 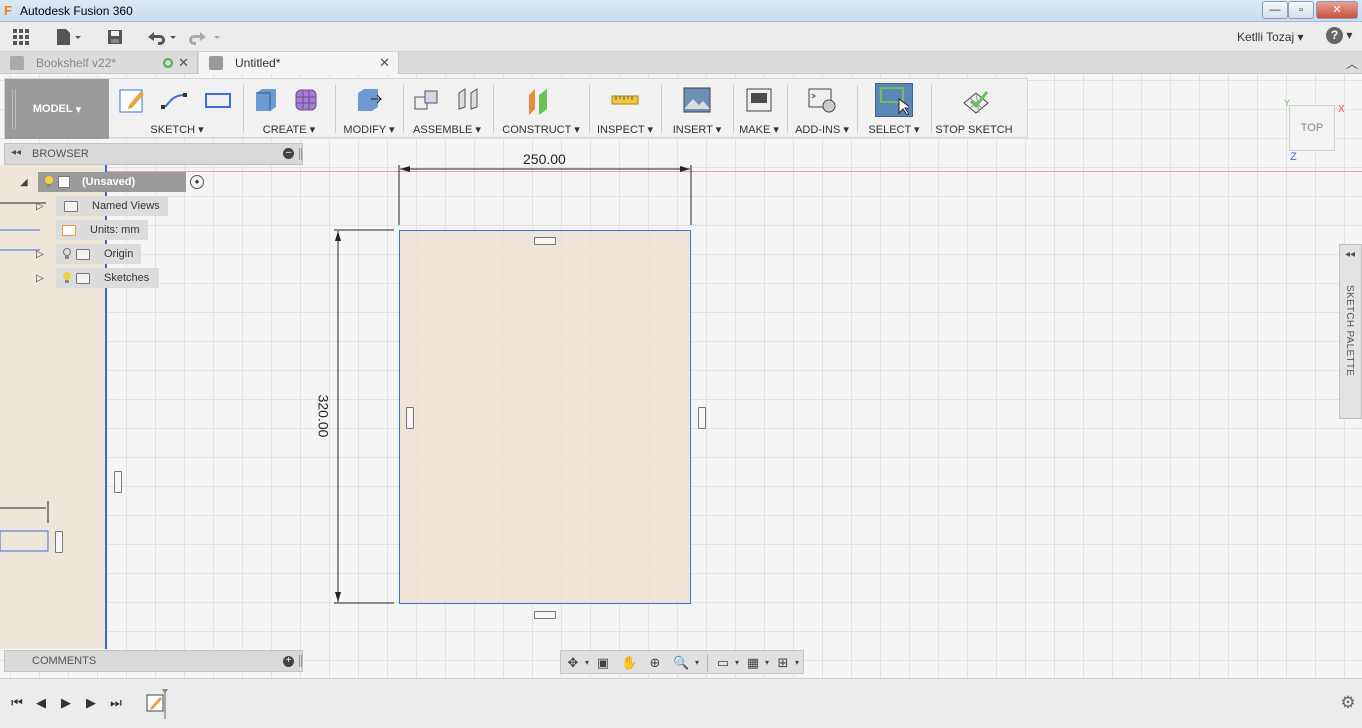 What do you see at coordinates (102, 206) in the screenshot?
I see `browser-node-named-views: ▷ Named Views` at bounding box center [102, 206].